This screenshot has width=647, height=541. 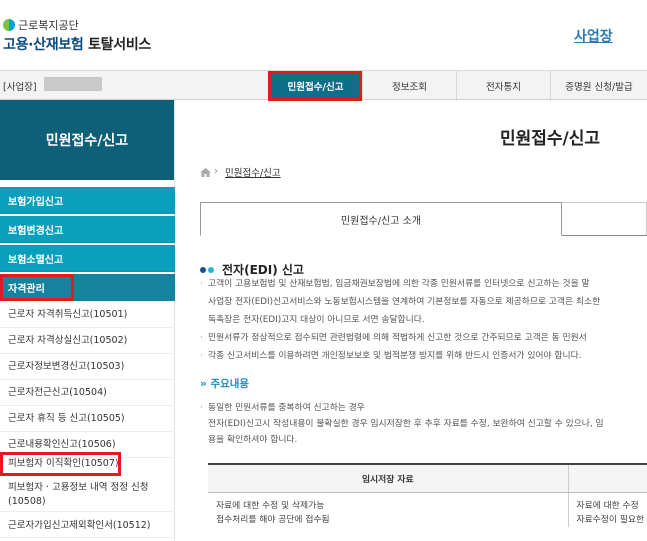 What do you see at coordinates (87, 341) in the screenshot?
I see `sidebar-subitem-10502: 근로자 자격상실신고(10502)` at bounding box center [87, 341].